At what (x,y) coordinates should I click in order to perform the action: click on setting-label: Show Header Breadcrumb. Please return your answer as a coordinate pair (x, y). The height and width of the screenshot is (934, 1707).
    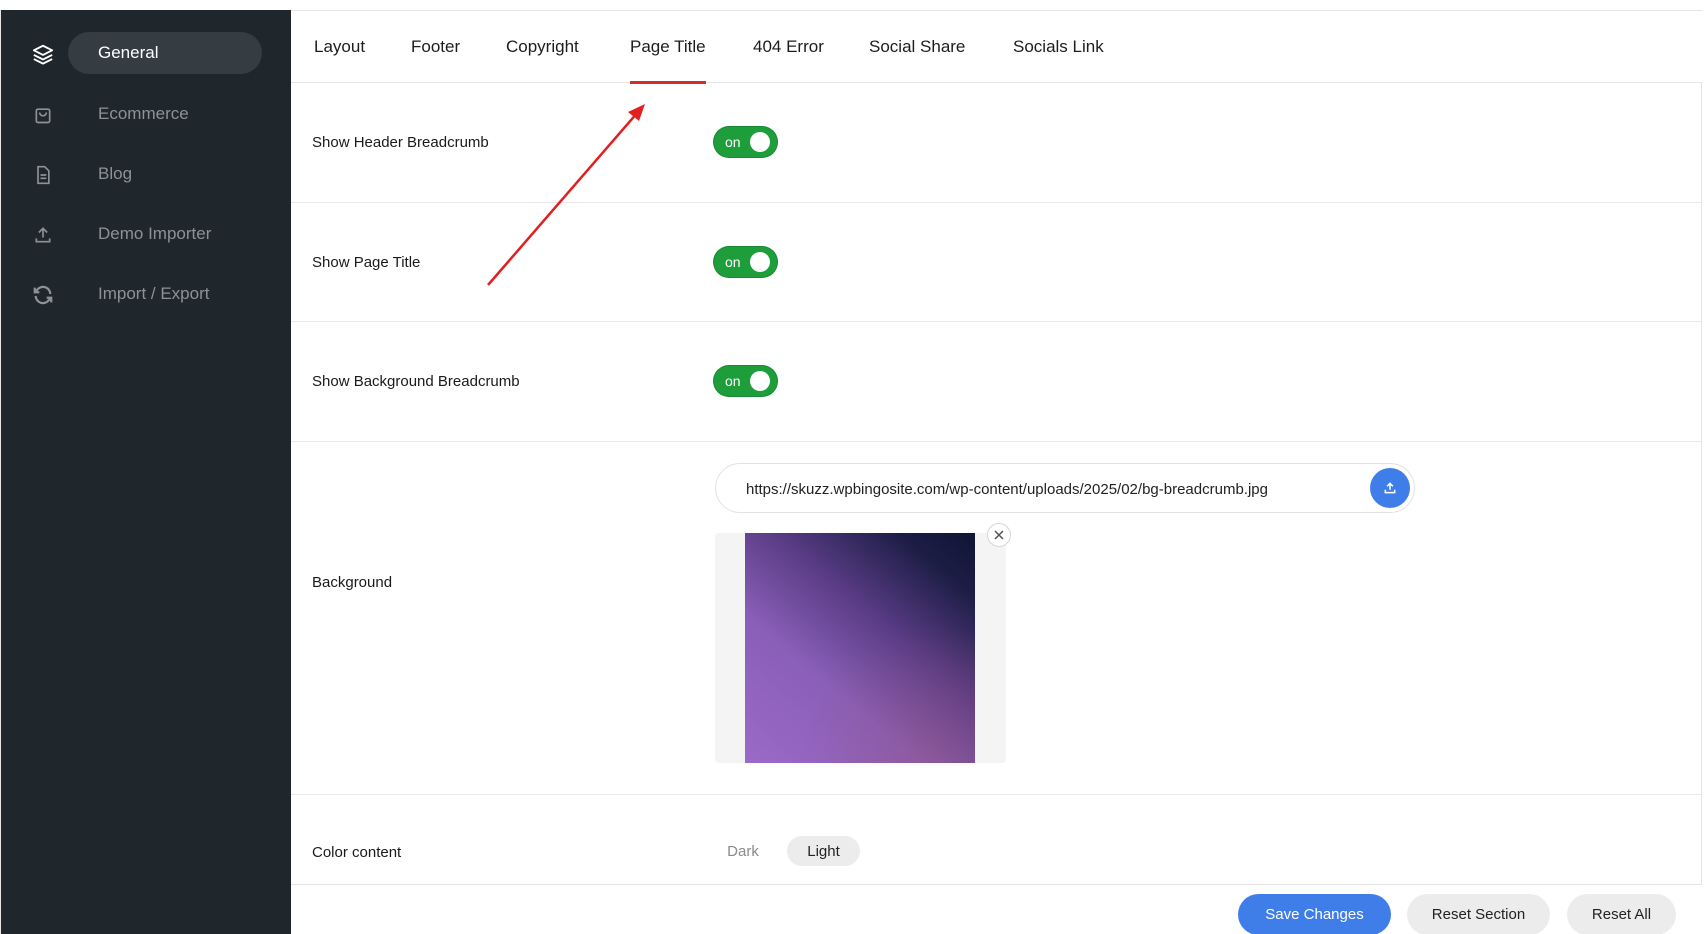
    Looking at the image, I should click on (400, 142).